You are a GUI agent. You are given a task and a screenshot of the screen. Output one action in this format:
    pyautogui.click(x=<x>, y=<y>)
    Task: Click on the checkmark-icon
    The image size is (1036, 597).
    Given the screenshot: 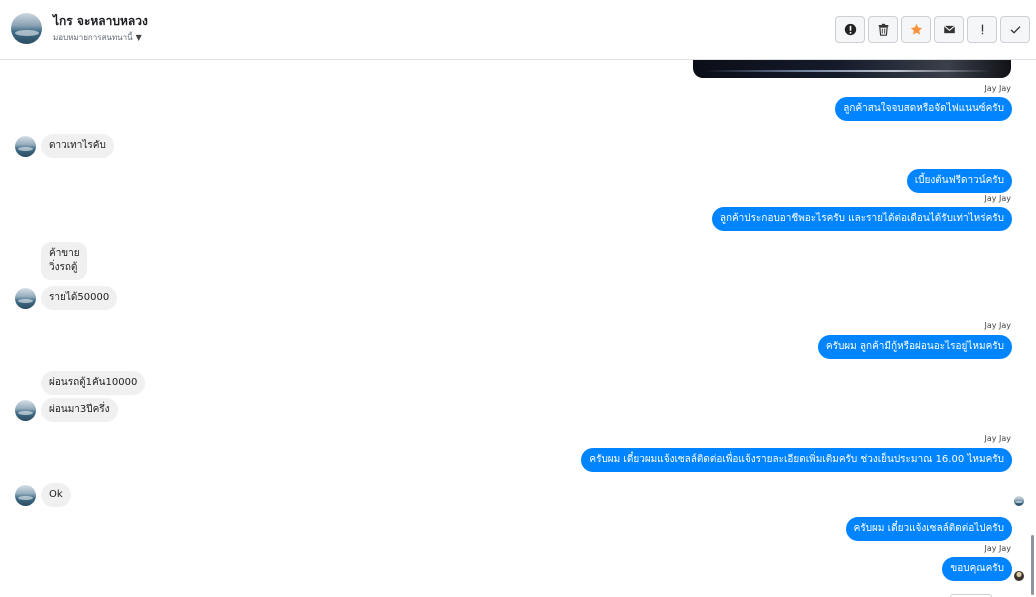 What is the action you would take?
    pyautogui.click(x=1015, y=30)
    